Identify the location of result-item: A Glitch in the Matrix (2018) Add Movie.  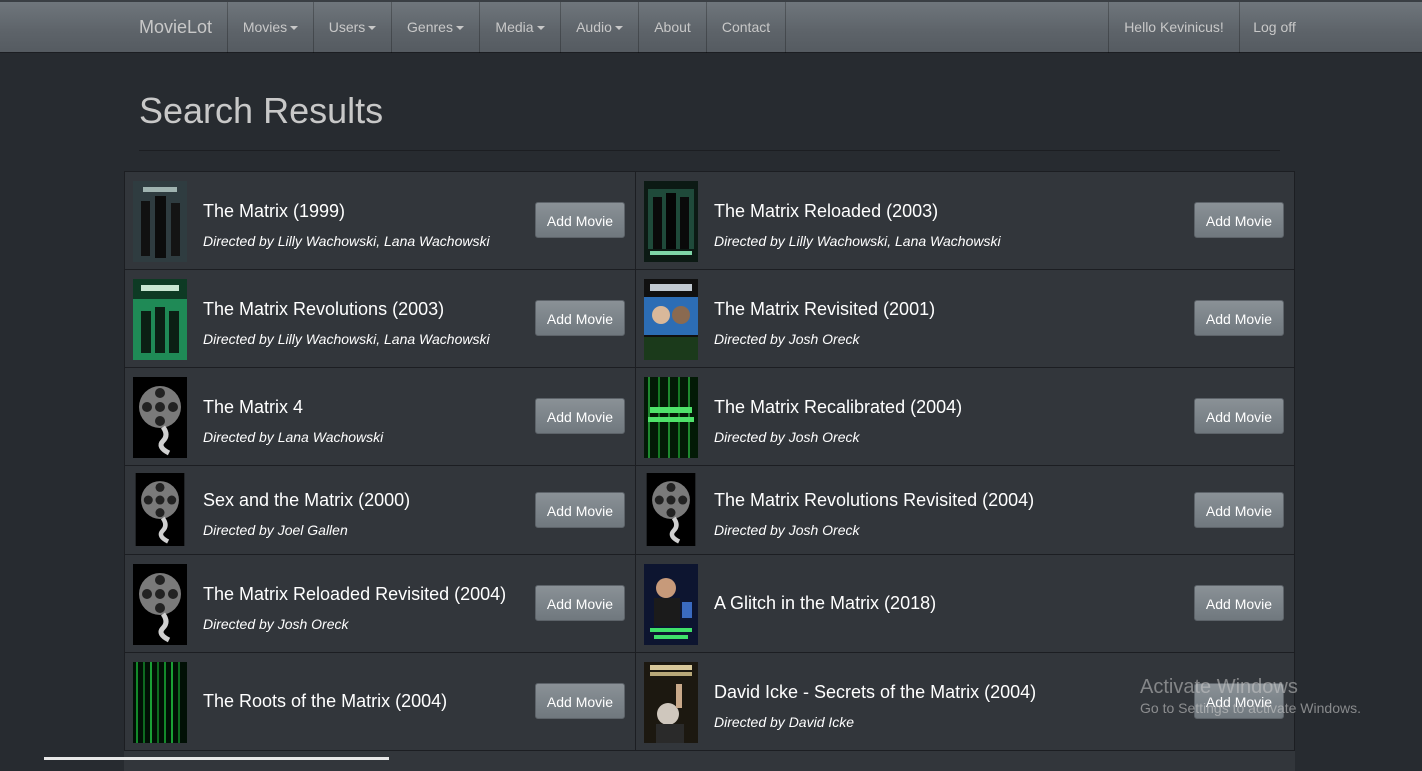
(965, 603).